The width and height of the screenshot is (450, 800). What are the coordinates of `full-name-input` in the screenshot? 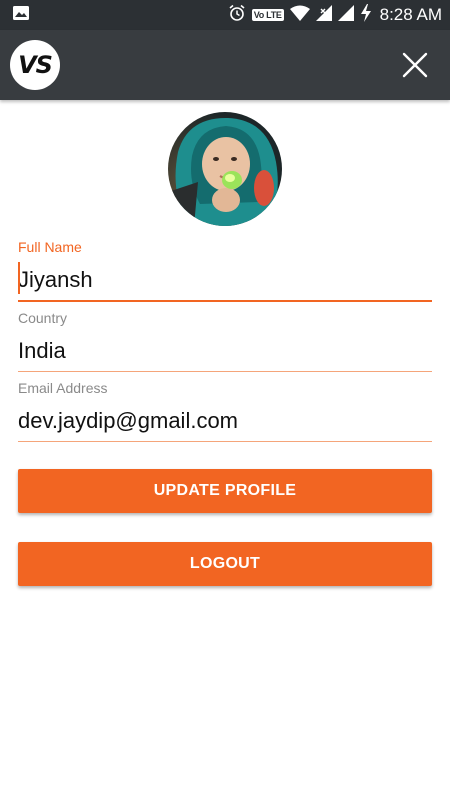 It's located at (225, 280).